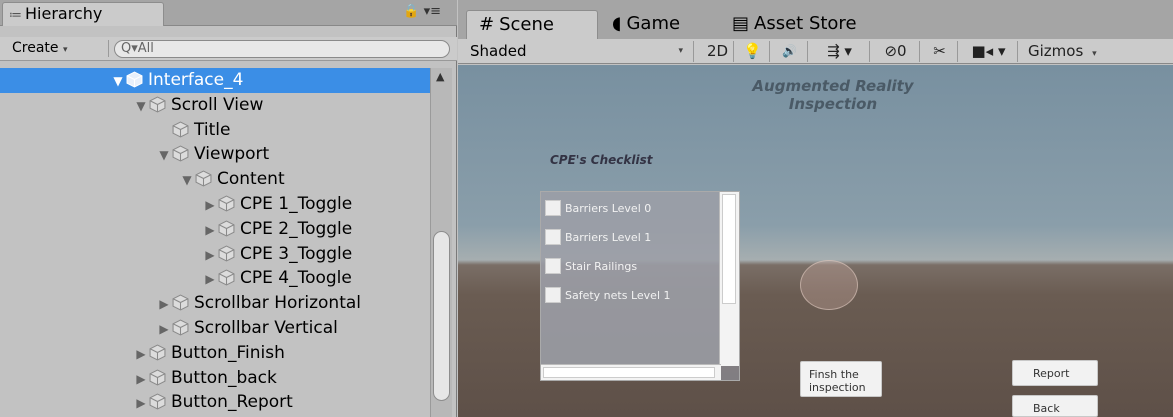 The height and width of the screenshot is (417, 1173). I want to click on audio-toggle-icon: 🔊, so click(790, 51).